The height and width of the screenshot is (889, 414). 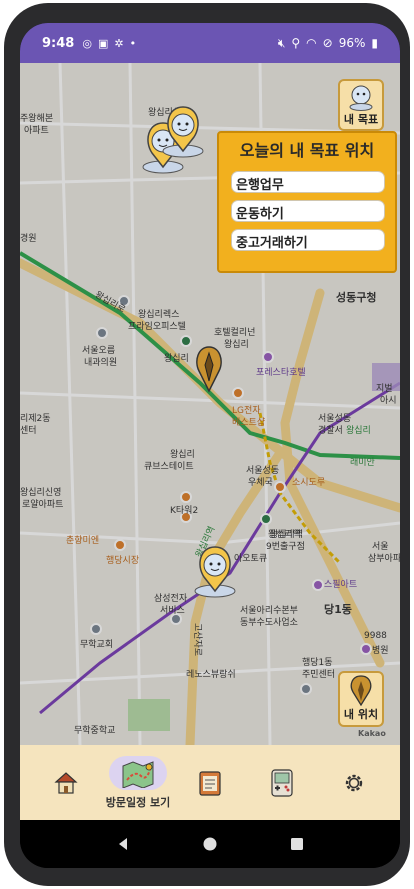 I want to click on back-icon, so click(x=123, y=844).